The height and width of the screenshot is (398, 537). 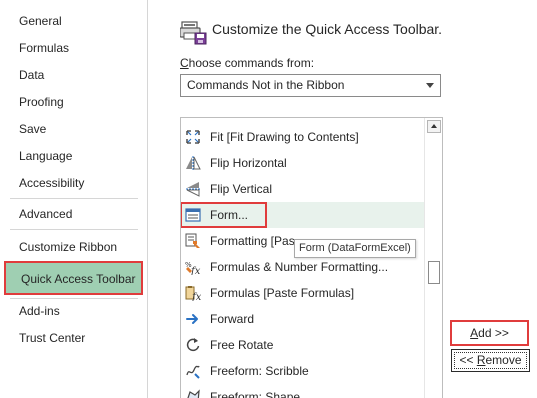 I want to click on focus-ring, so click(x=490, y=360).